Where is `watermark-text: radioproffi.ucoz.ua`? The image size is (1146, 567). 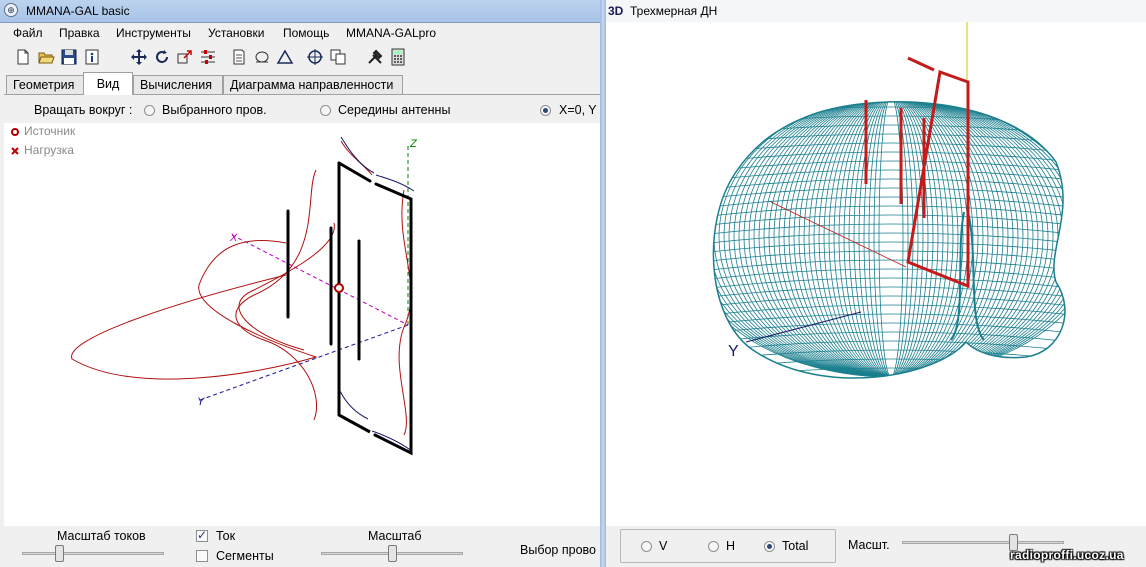
watermark-text: radioproffi.ucoz.ua is located at coordinates (1067, 555).